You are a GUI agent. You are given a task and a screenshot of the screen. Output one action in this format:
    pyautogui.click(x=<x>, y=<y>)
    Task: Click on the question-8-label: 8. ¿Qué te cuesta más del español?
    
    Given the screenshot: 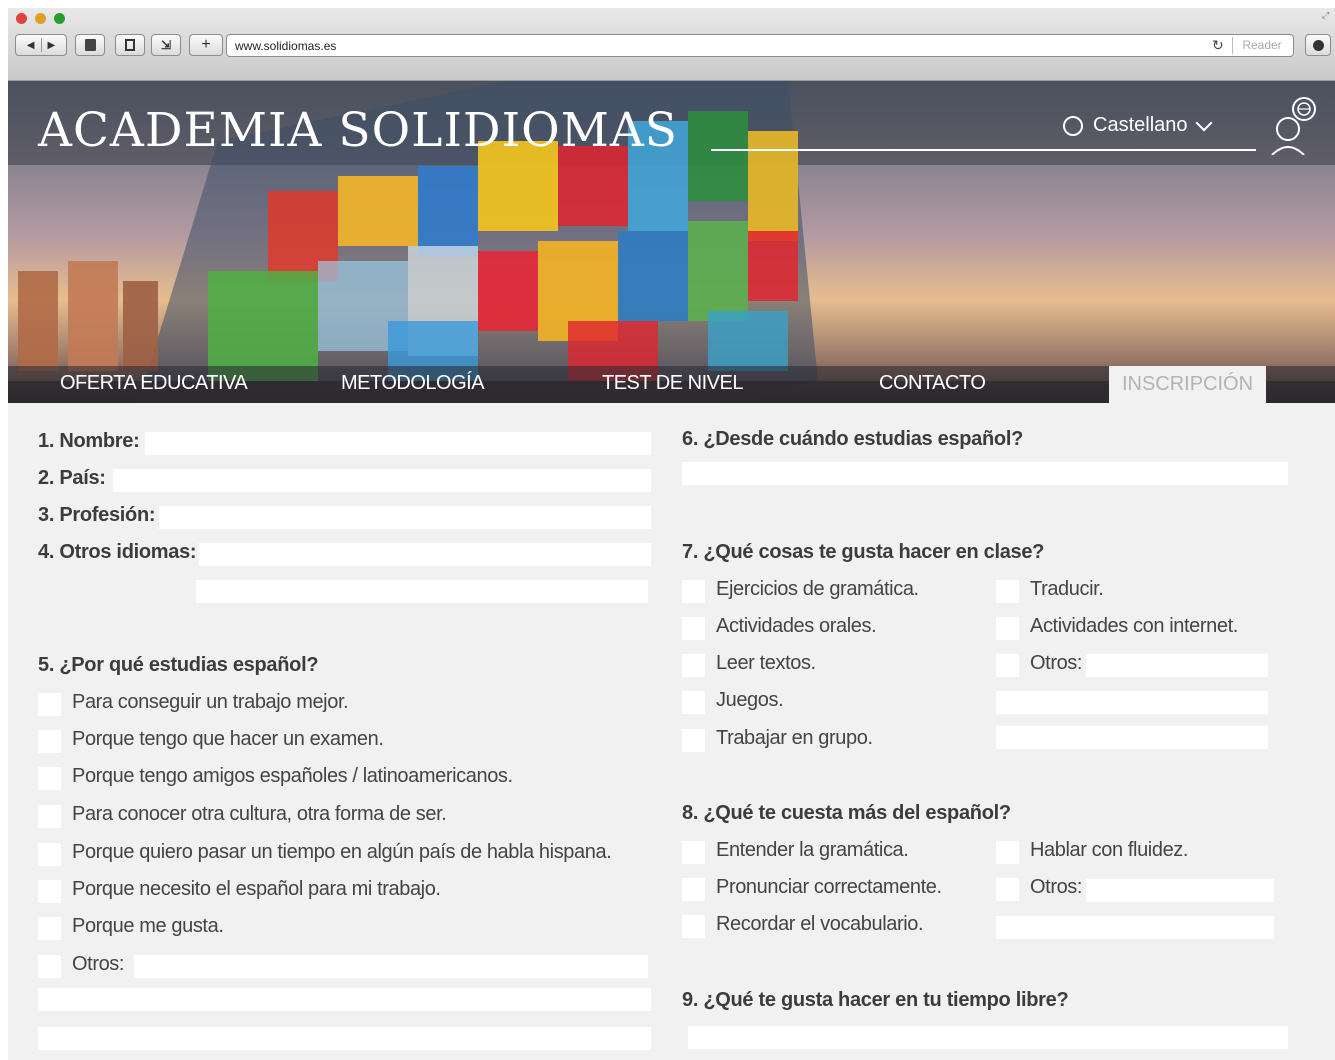 What is the action you would take?
    pyautogui.click(x=846, y=813)
    